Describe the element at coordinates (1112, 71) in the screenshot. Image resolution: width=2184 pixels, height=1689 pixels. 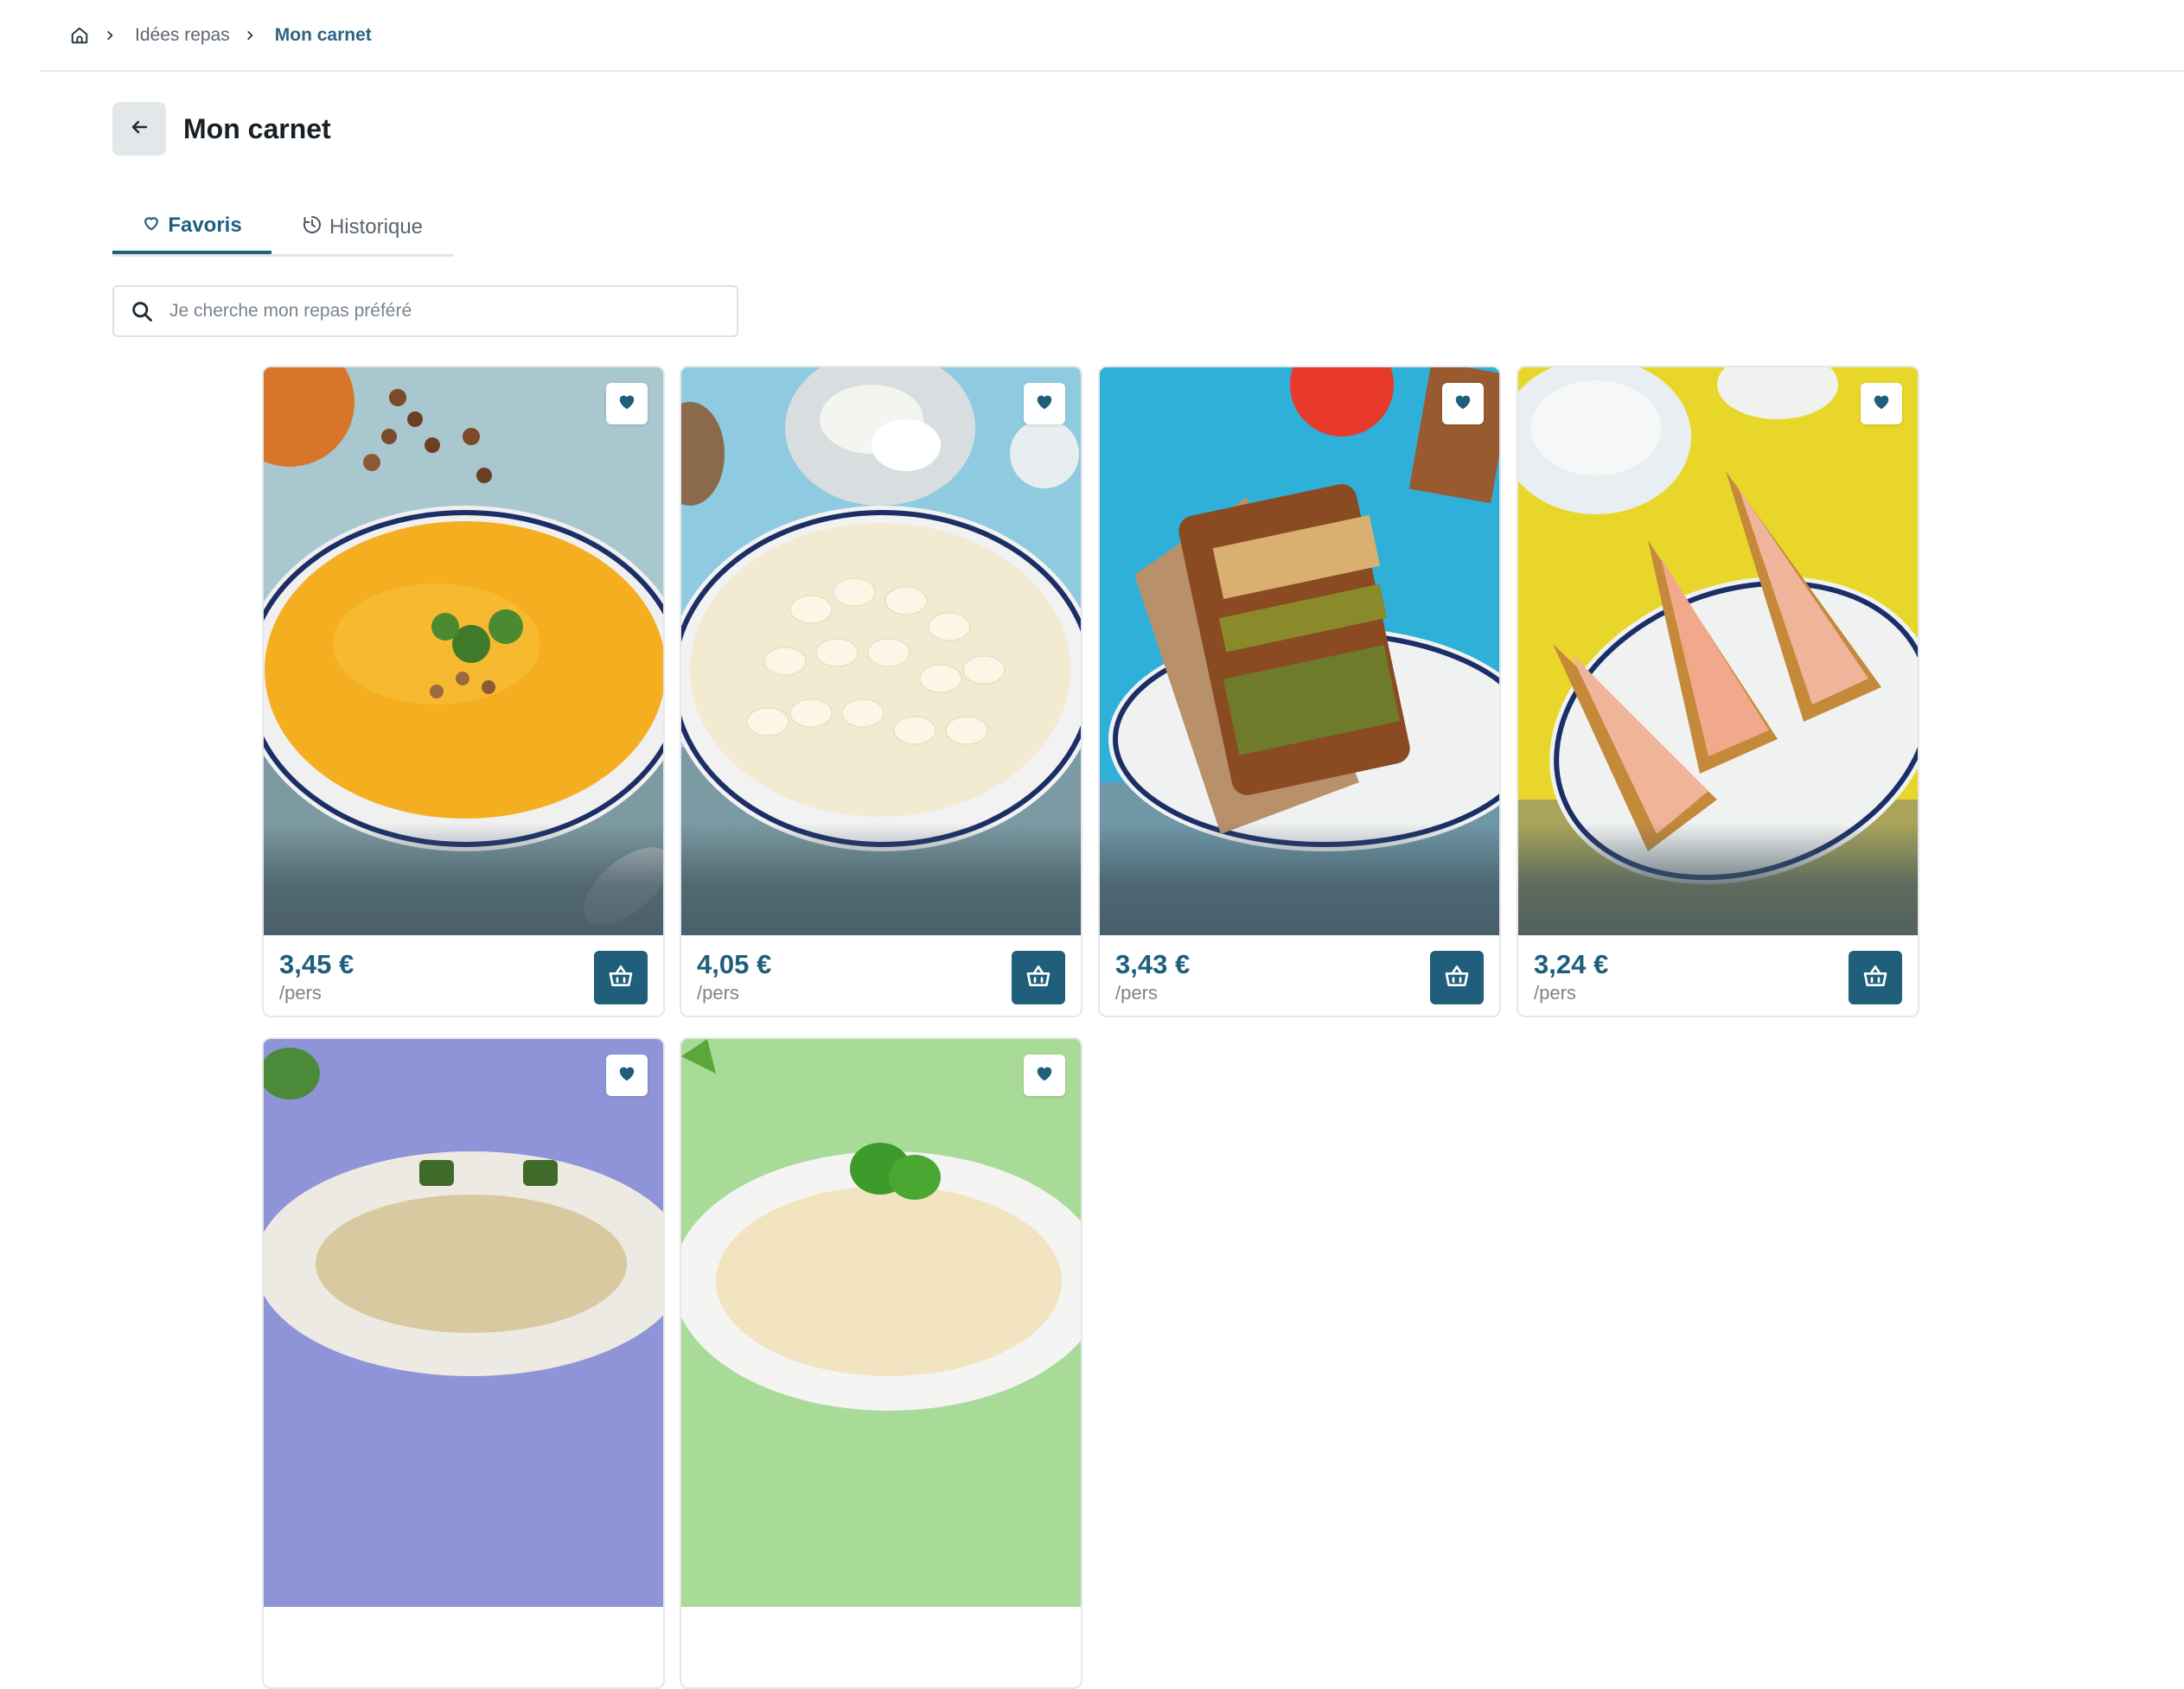
I see `header-divider` at that location.